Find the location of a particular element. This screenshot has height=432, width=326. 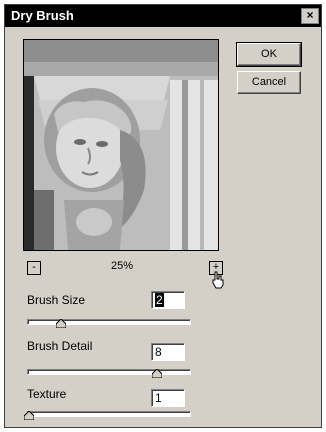

cancel-button: Cancel is located at coordinates (269, 82).